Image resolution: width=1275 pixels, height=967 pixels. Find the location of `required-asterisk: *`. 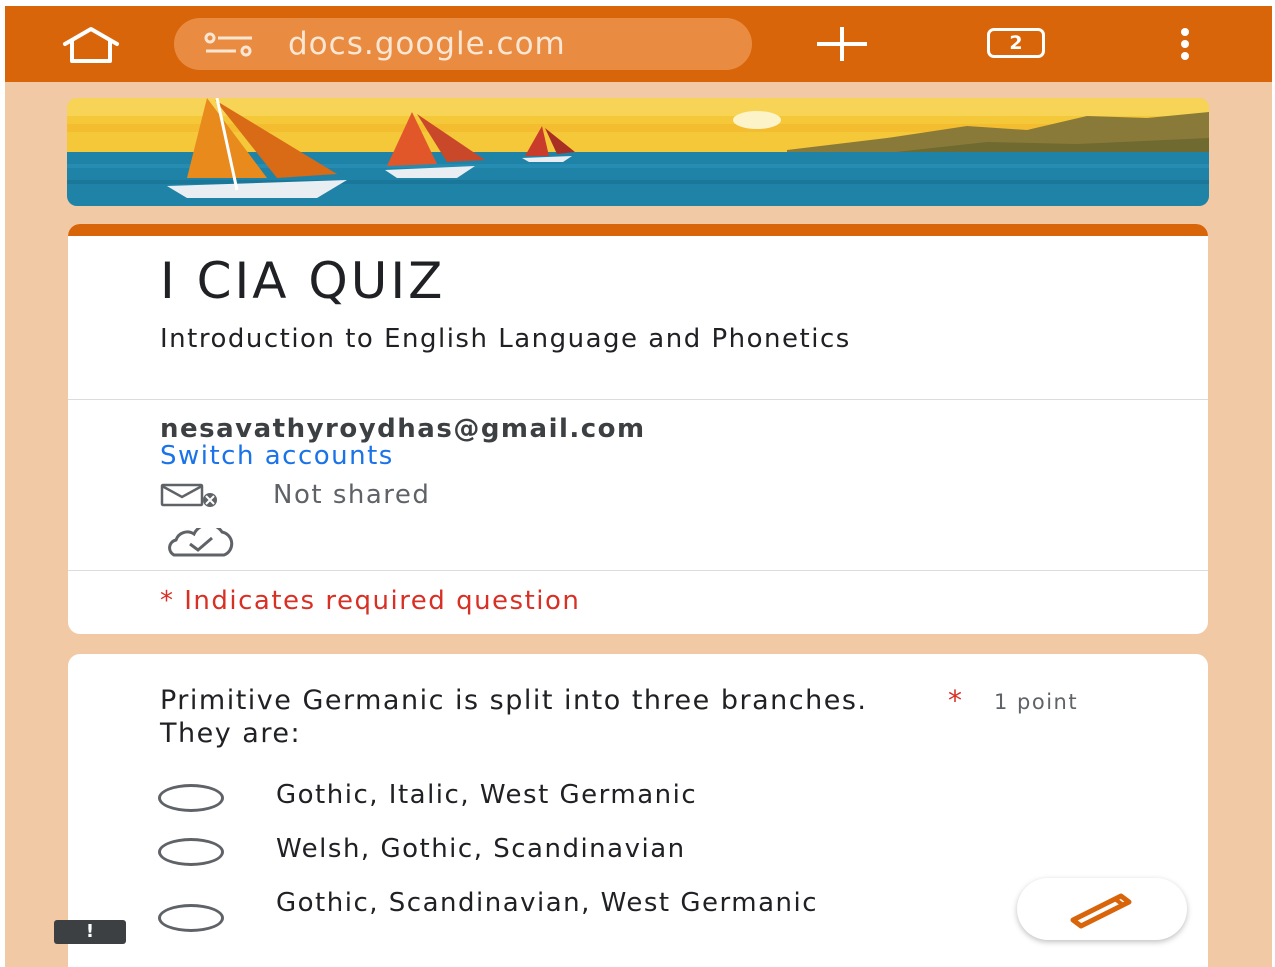

required-asterisk: * is located at coordinates (955, 700).